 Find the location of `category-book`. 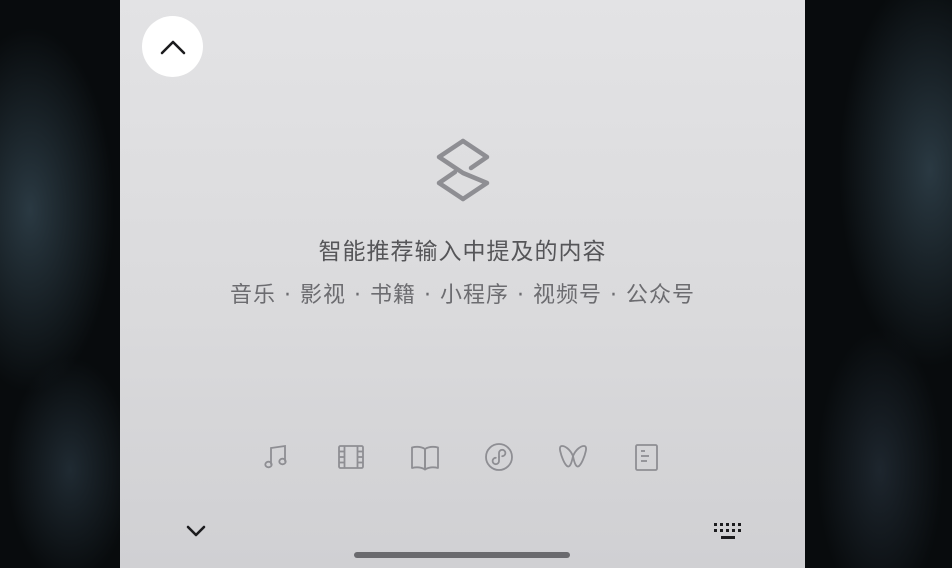

category-book is located at coordinates (425, 457).